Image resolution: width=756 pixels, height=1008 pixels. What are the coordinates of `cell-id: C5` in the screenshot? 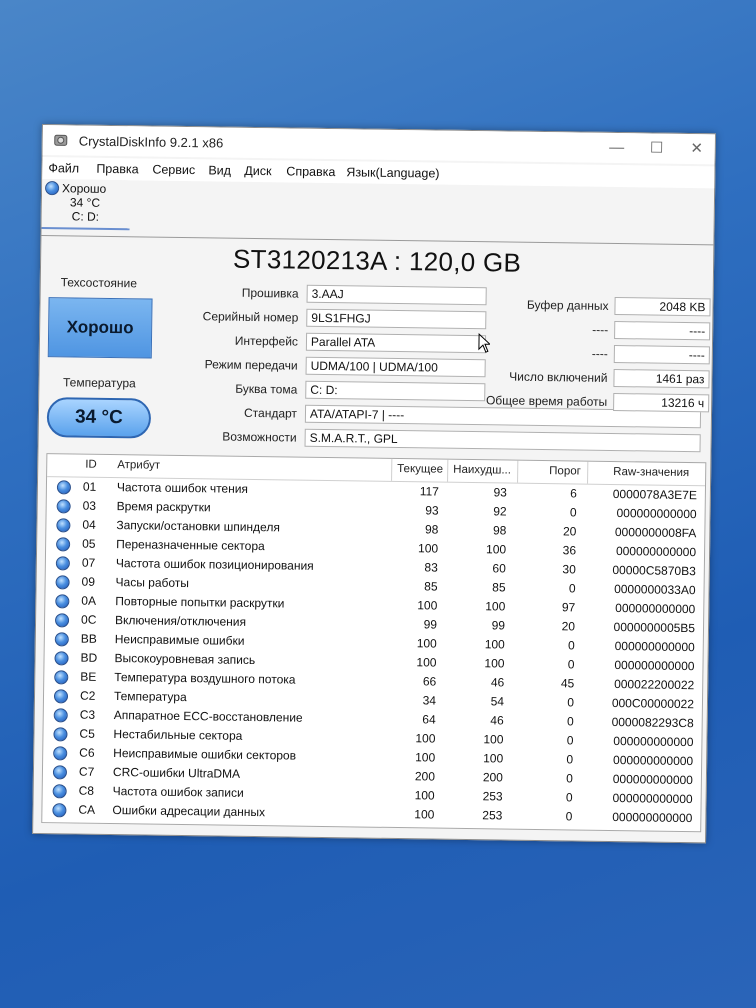 It's located at (87, 733).